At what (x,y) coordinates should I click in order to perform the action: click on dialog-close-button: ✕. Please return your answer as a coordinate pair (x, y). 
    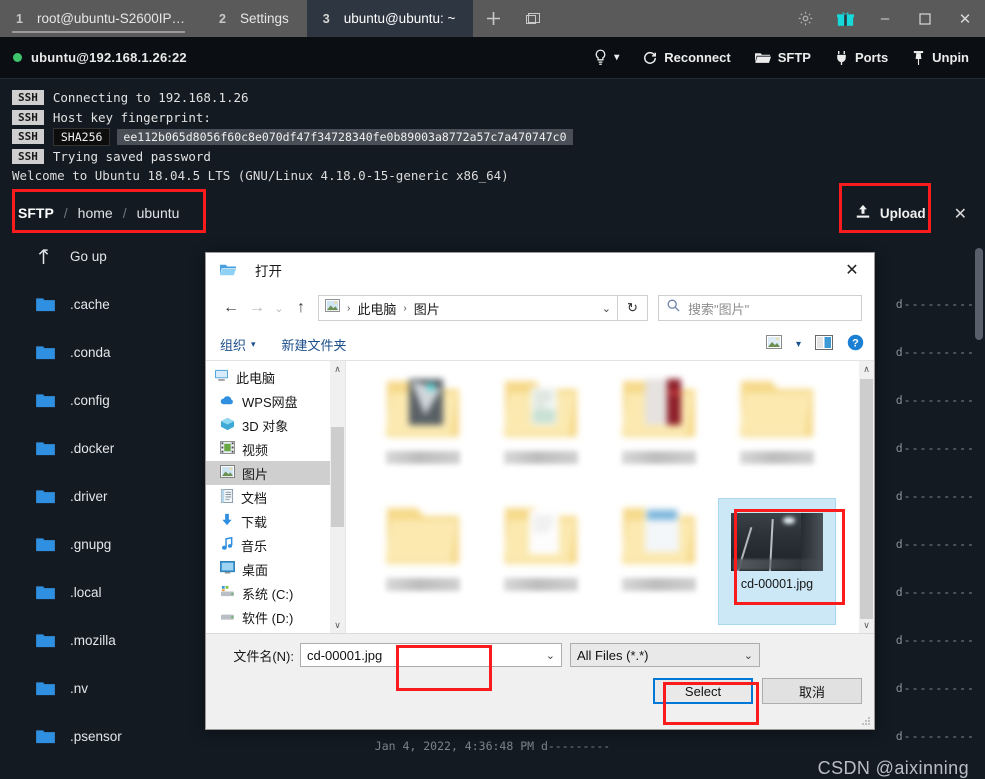
    Looking at the image, I should click on (852, 270).